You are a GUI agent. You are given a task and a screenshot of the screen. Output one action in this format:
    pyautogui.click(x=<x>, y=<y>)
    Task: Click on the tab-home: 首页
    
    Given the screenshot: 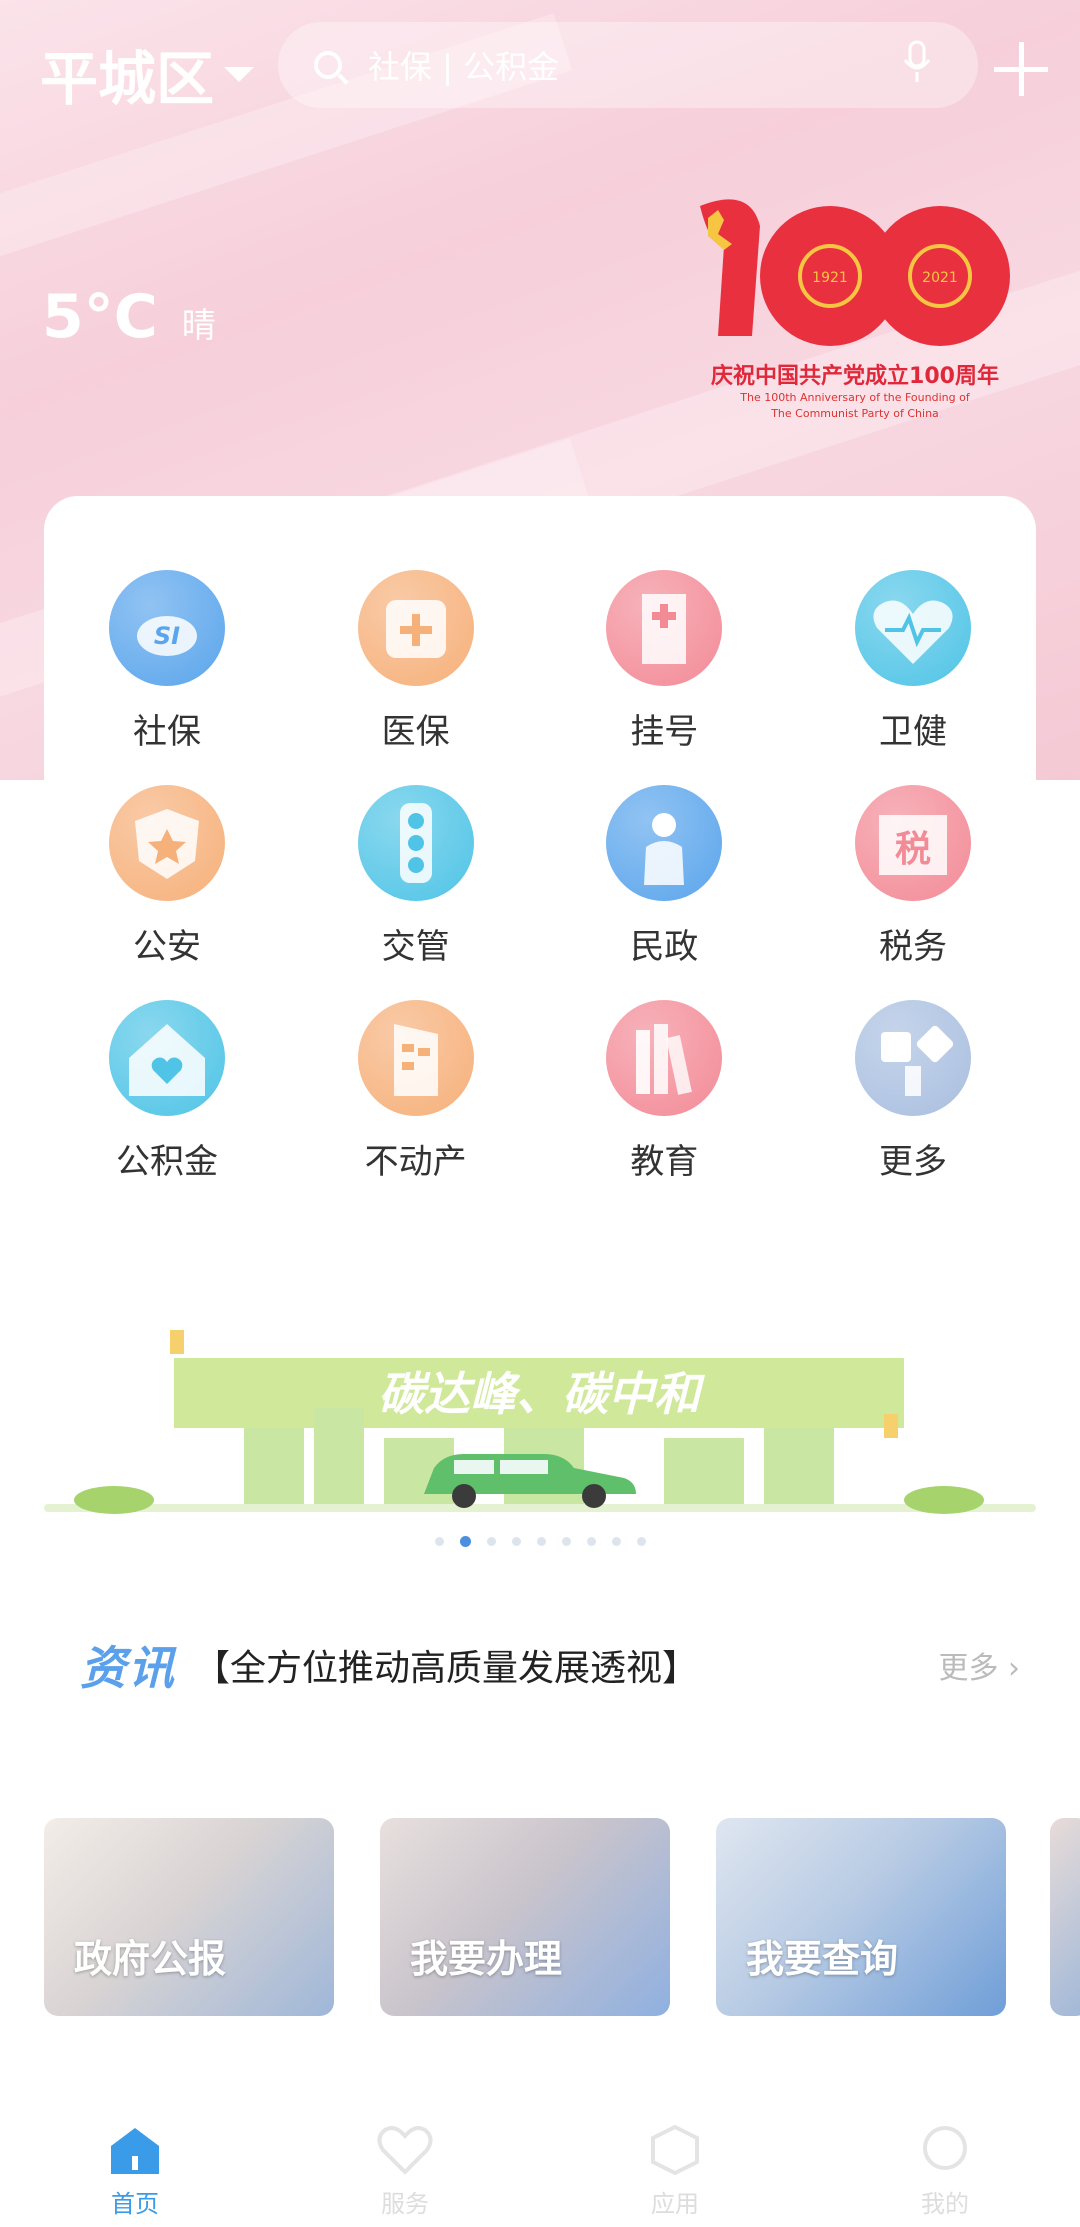 What is the action you would take?
    pyautogui.click(x=135, y=2163)
    